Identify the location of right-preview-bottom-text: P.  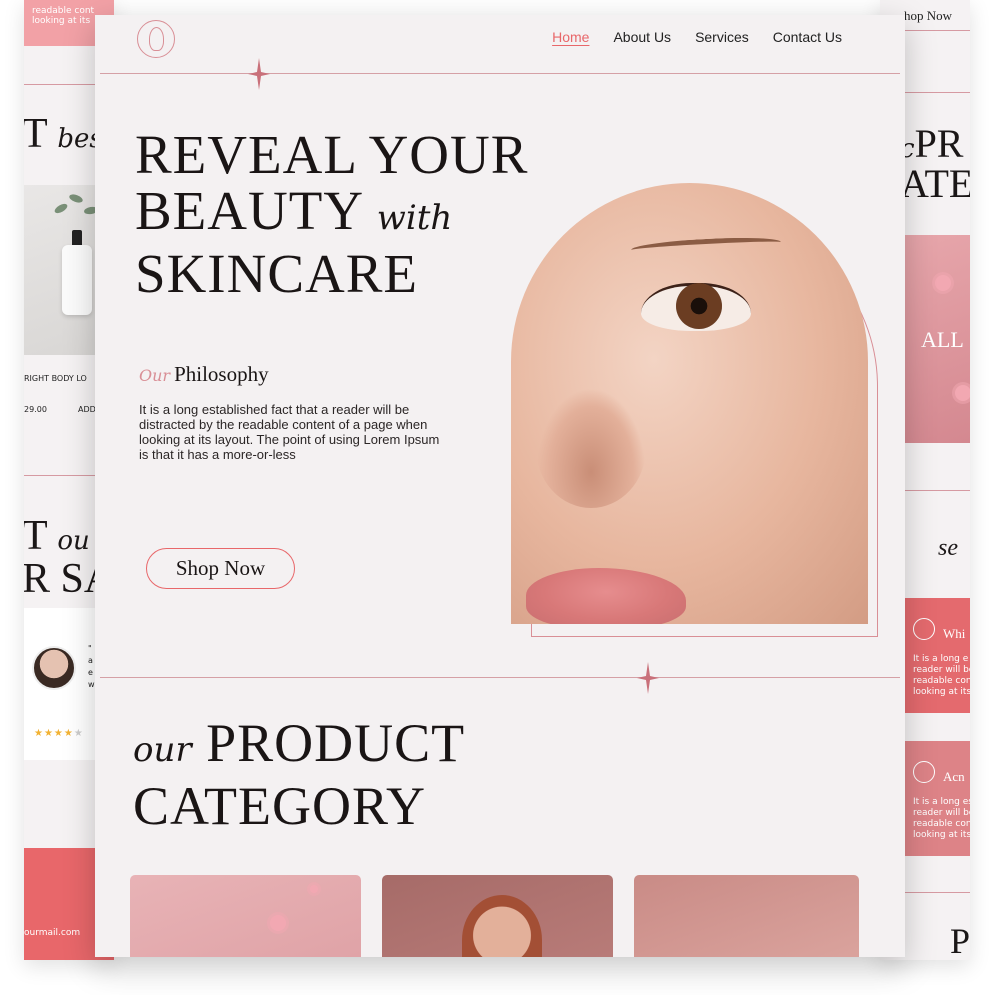
(960, 940).